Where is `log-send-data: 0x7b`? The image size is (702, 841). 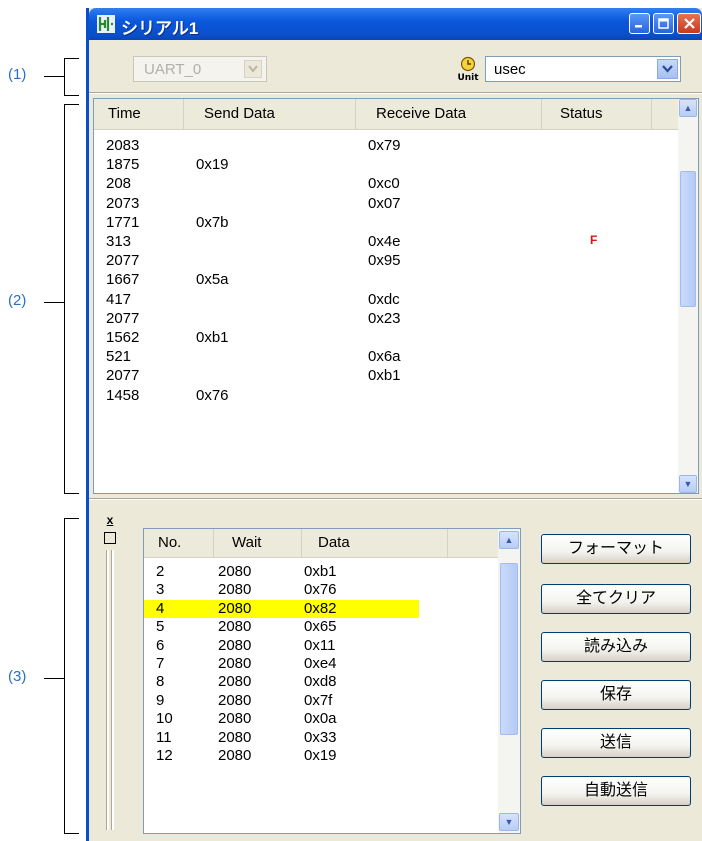
log-send-data: 0x7b is located at coordinates (212, 222).